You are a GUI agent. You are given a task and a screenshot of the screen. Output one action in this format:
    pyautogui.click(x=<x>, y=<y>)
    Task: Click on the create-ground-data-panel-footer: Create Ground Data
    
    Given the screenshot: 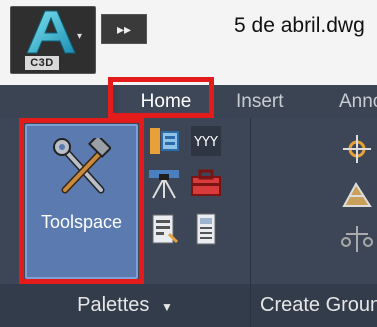 What is the action you would take?
    pyautogui.click(x=314, y=305)
    